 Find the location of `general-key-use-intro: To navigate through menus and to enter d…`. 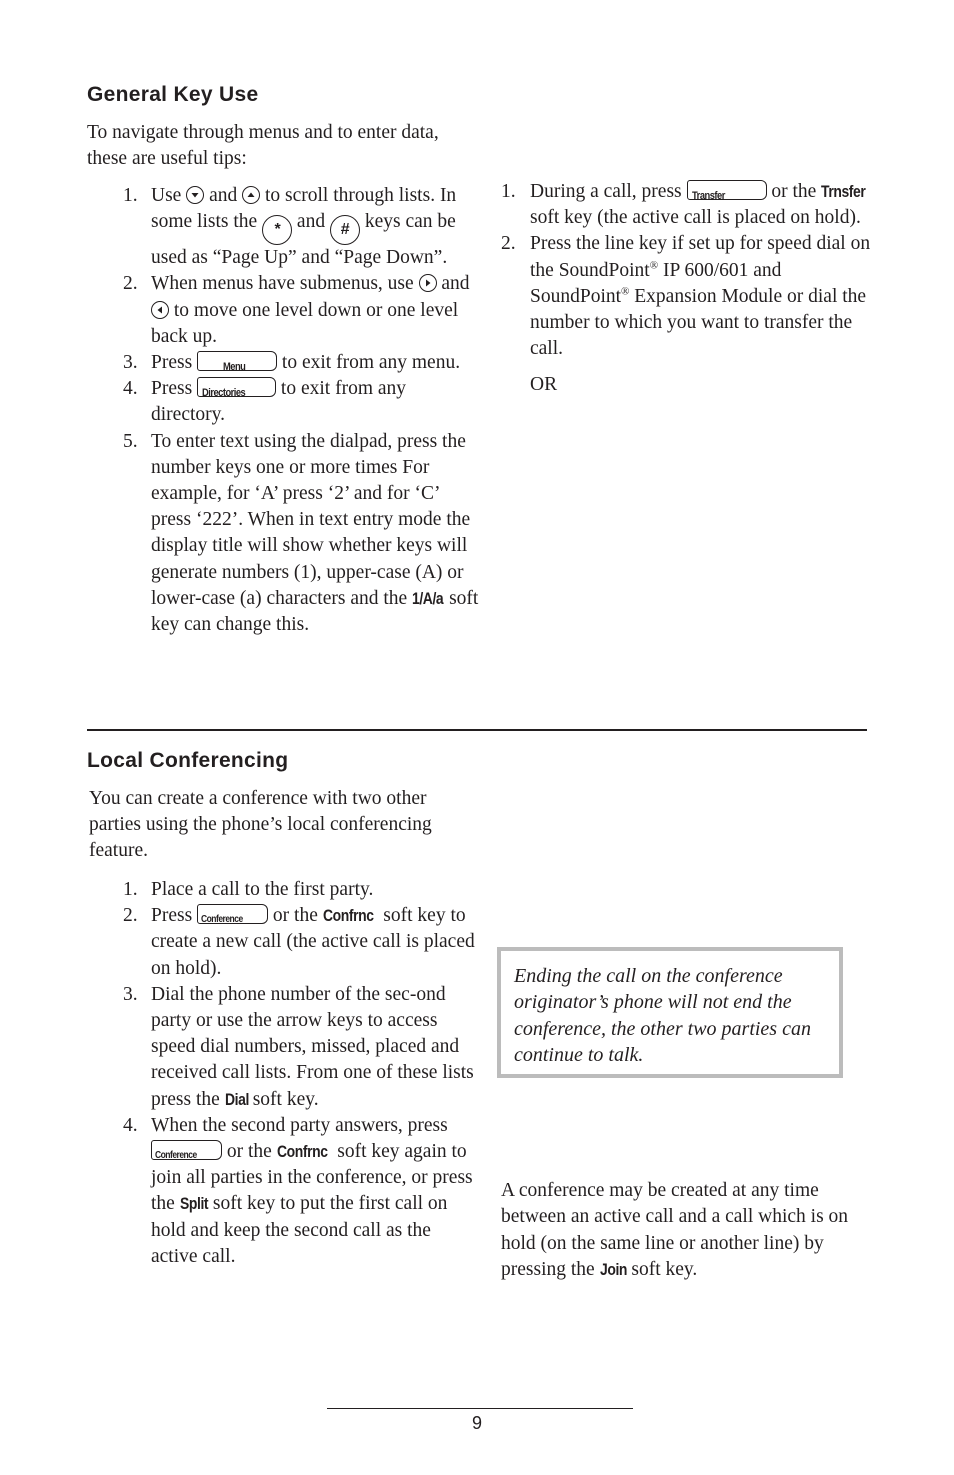

general-key-use-intro: To navigate through menus and to enter d… is located at coordinates (263, 145).